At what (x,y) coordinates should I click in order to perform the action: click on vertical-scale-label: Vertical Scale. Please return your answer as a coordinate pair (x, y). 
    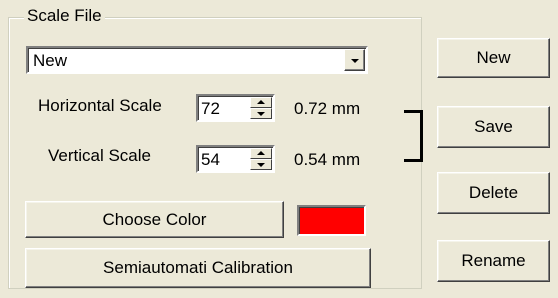
    Looking at the image, I should click on (99, 155).